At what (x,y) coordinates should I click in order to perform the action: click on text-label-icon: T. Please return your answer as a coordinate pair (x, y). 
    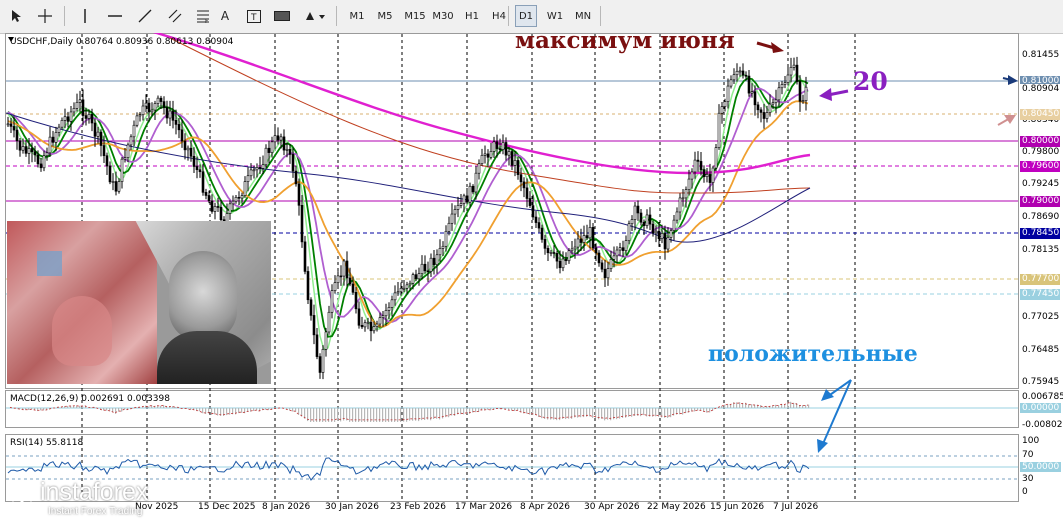
    Looking at the image, I should click on (254, 16).